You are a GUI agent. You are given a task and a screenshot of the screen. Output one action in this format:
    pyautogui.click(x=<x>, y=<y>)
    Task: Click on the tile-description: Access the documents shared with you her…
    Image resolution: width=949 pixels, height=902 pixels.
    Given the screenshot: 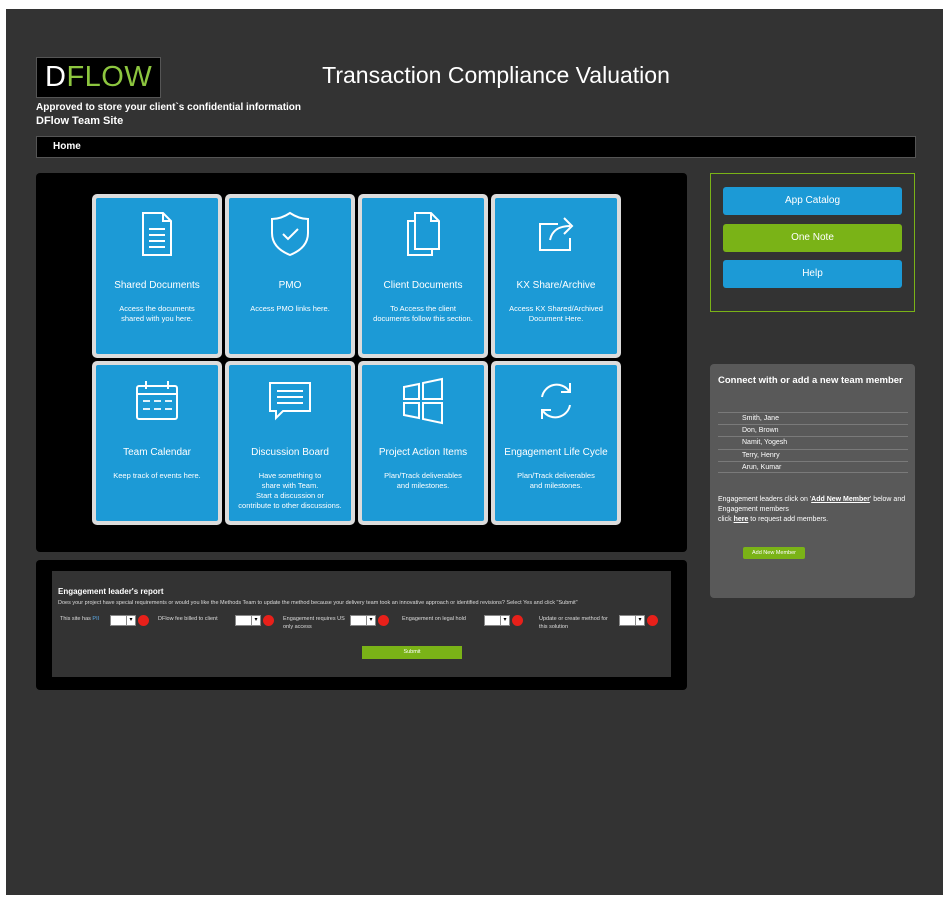 What is the action you would take?
    pyautogui.click(x=157, y=313)
    